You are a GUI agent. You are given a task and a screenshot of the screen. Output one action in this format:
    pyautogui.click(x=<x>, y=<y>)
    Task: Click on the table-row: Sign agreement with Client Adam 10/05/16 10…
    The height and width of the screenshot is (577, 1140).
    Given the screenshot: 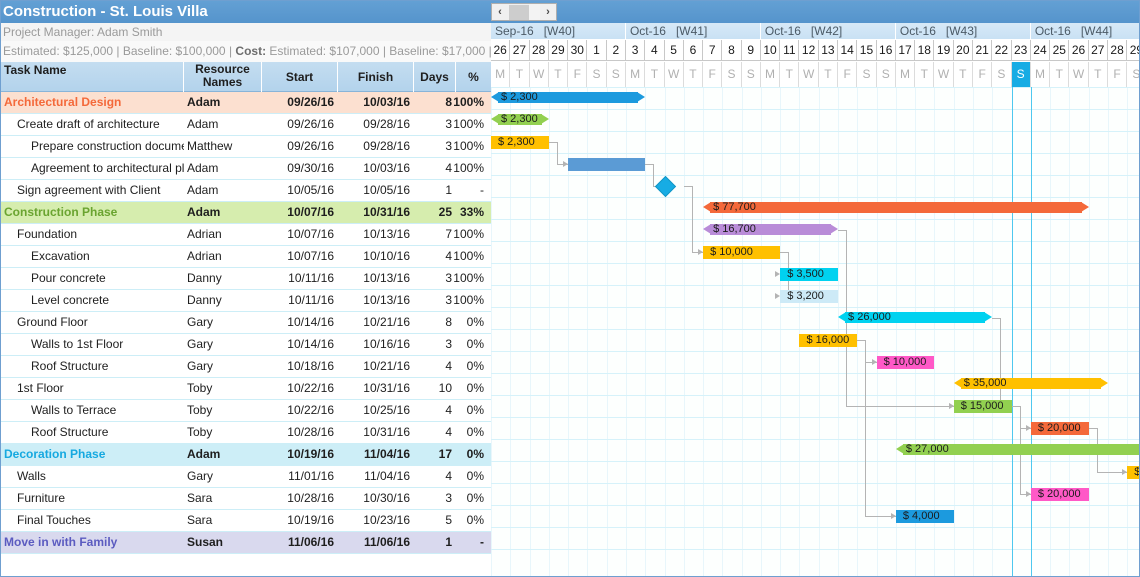 What is the action you would take?
    pyautogui.click(x=246, y=191)
    